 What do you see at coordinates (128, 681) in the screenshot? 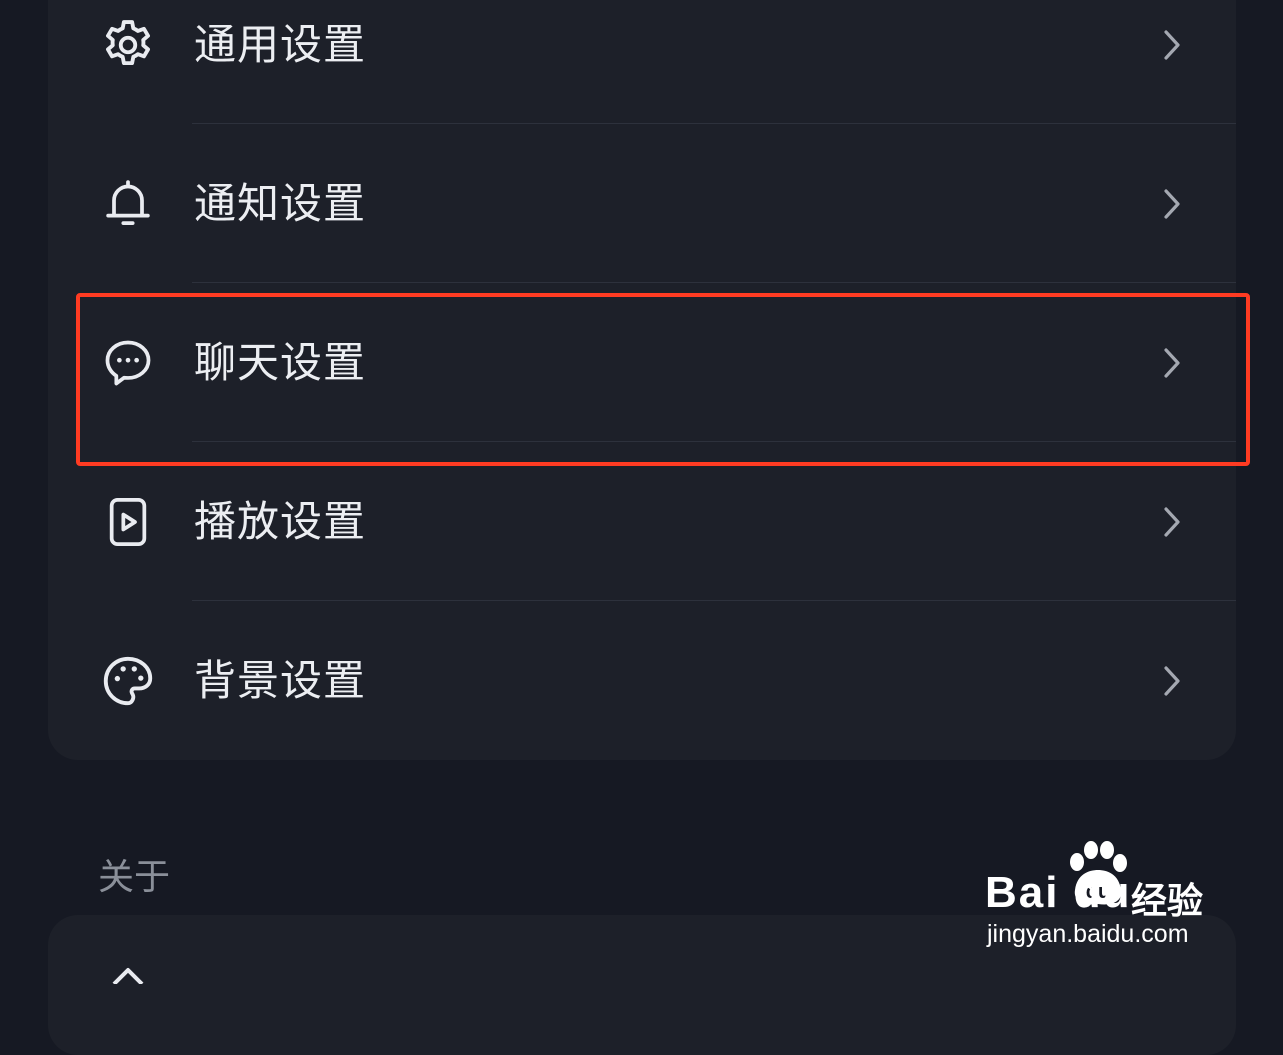
I see `palette-icon` at bounding box center [128, 681].